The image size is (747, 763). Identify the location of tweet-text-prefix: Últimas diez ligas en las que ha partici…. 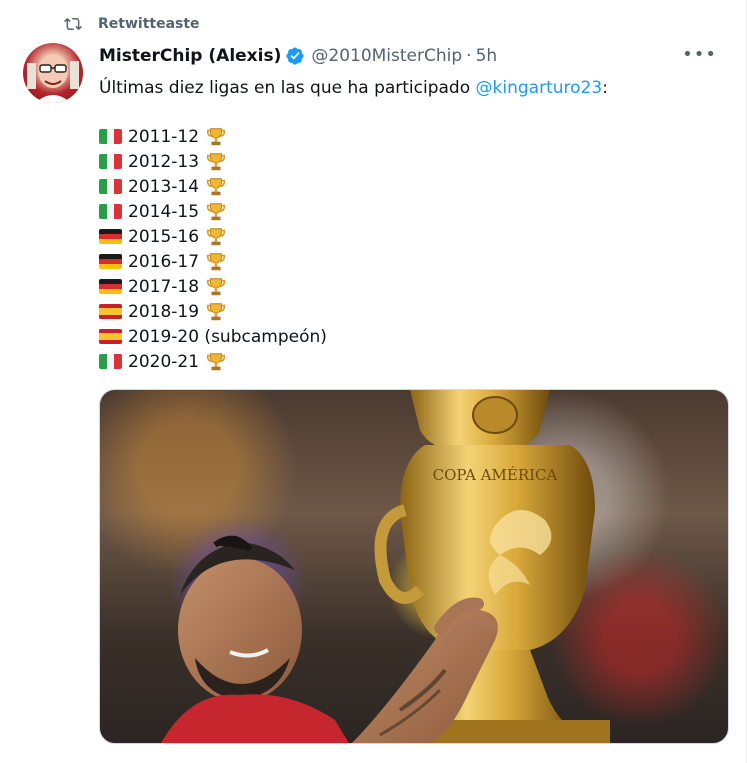
(287, 88).